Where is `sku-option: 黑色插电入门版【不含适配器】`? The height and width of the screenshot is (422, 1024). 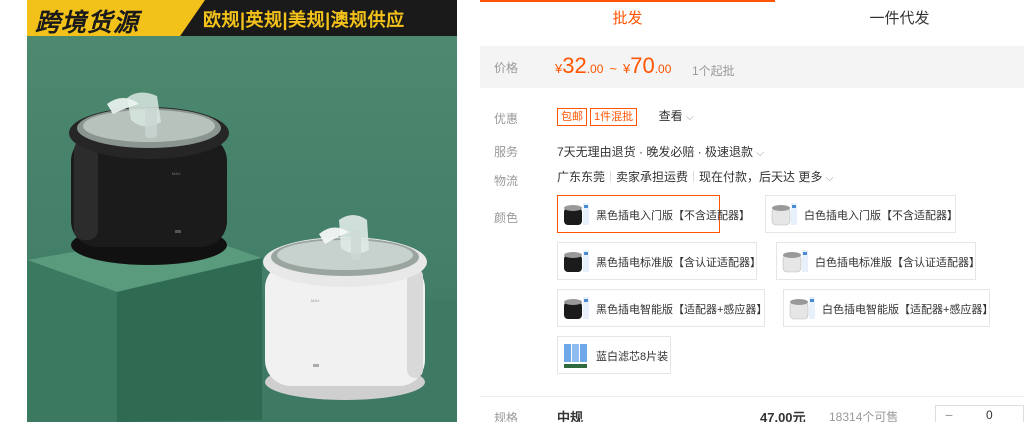
sku-option: 黑色插电入门版【不含适配器】 is located at coordinates (653, 214).